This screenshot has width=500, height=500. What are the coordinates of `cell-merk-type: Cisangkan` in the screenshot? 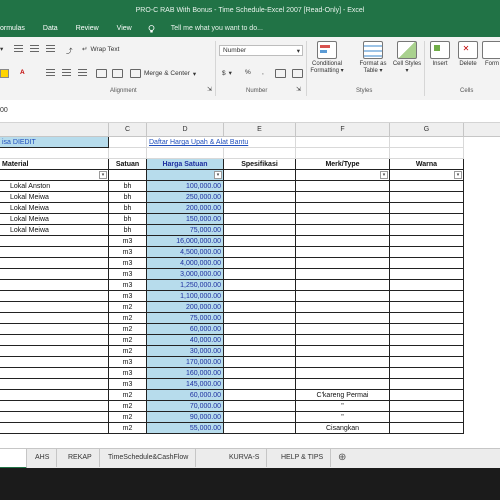 It's located at (343, 428).